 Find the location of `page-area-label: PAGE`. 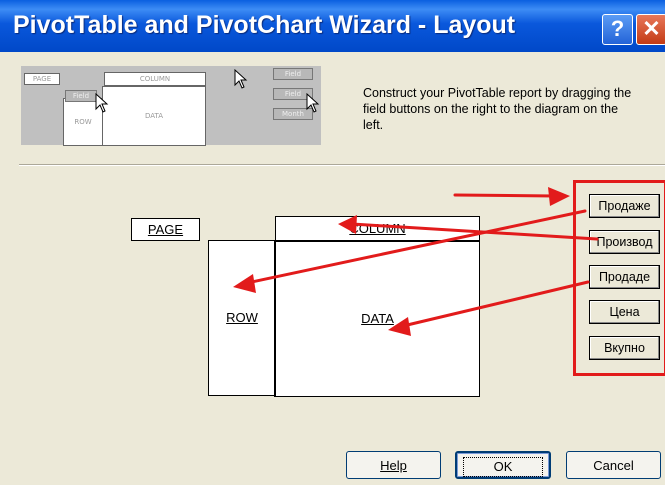

page-area-label: PAGE is located at coordinates (165, 229).